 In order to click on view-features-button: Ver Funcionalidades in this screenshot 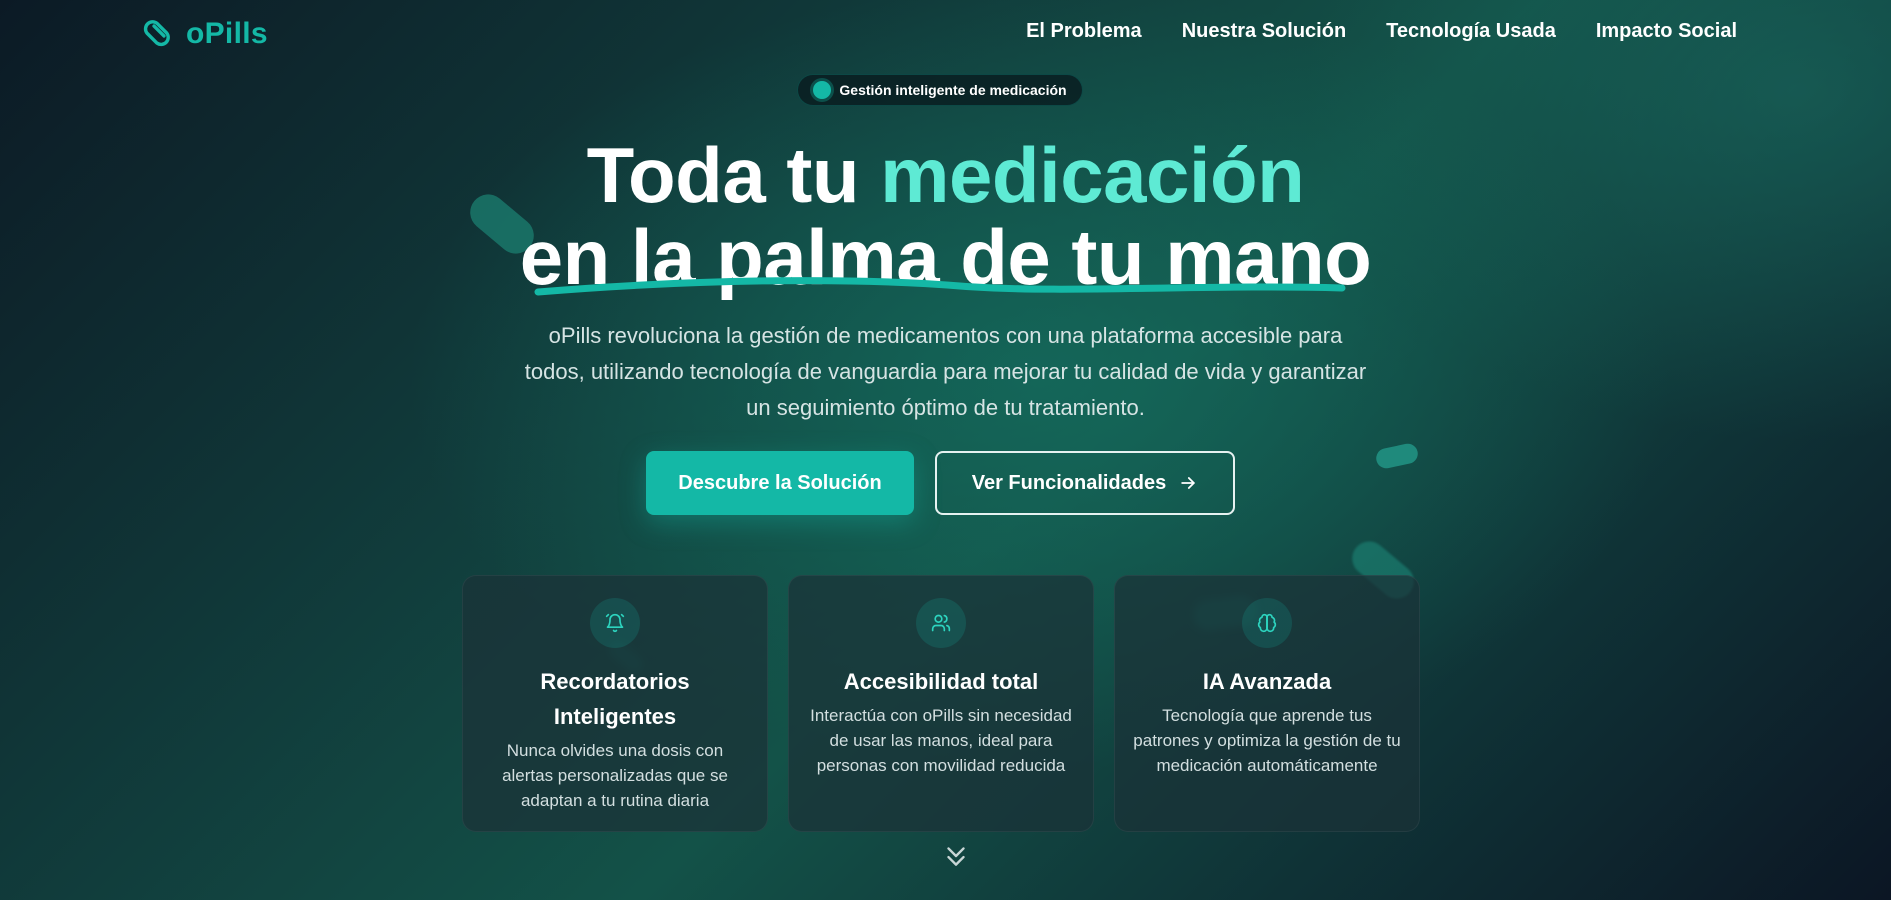, I will do `click(1085, 483)`.